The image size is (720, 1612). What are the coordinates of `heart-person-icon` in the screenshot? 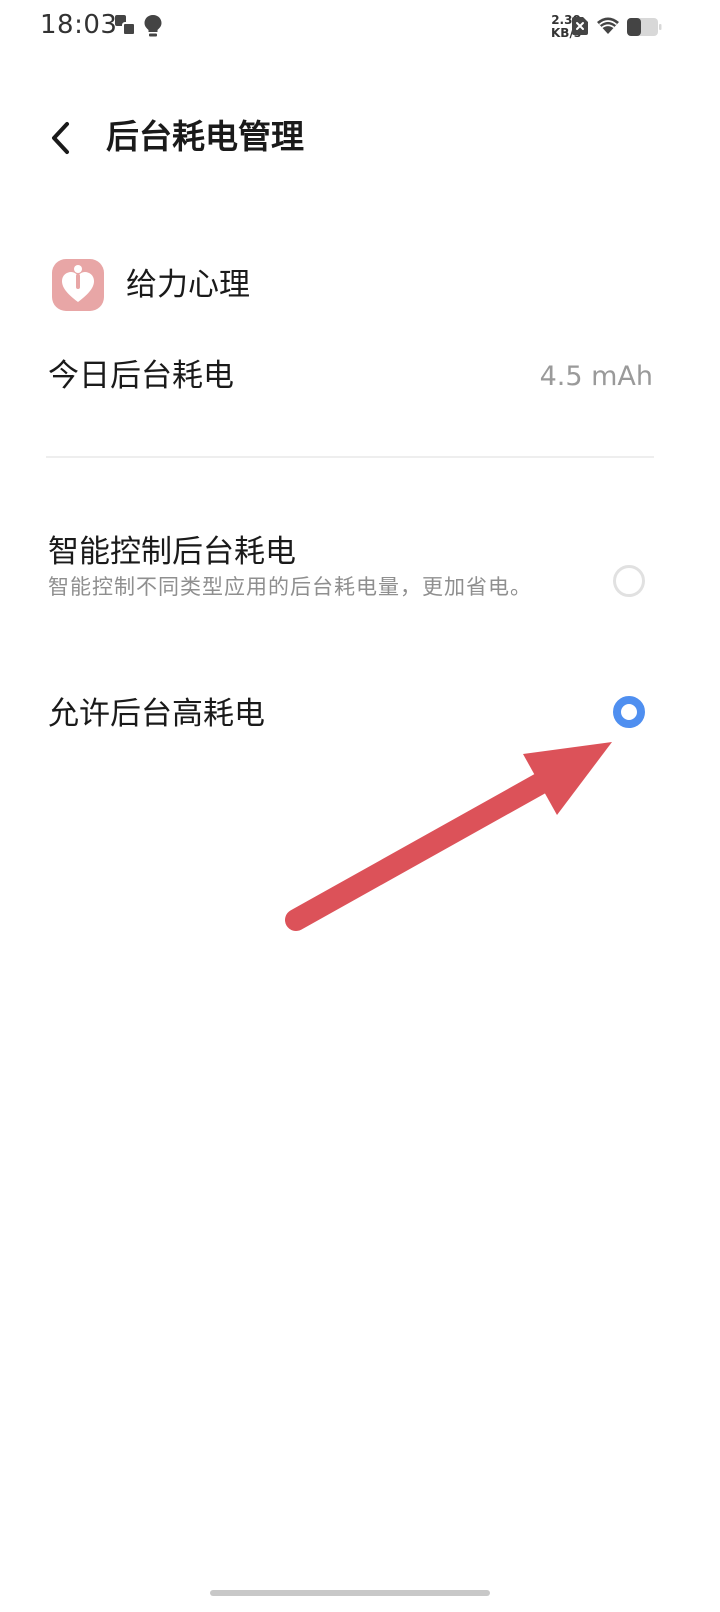 It's located at (78, 283).